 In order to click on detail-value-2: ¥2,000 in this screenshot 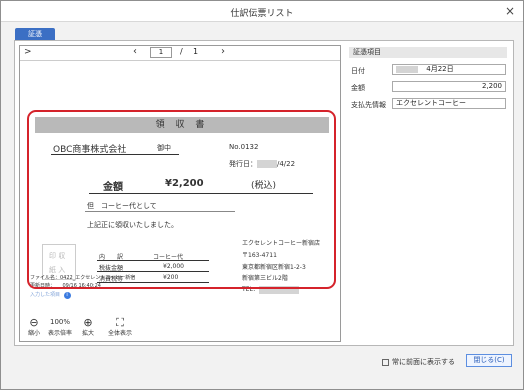, I will do `click(173, 266)`.